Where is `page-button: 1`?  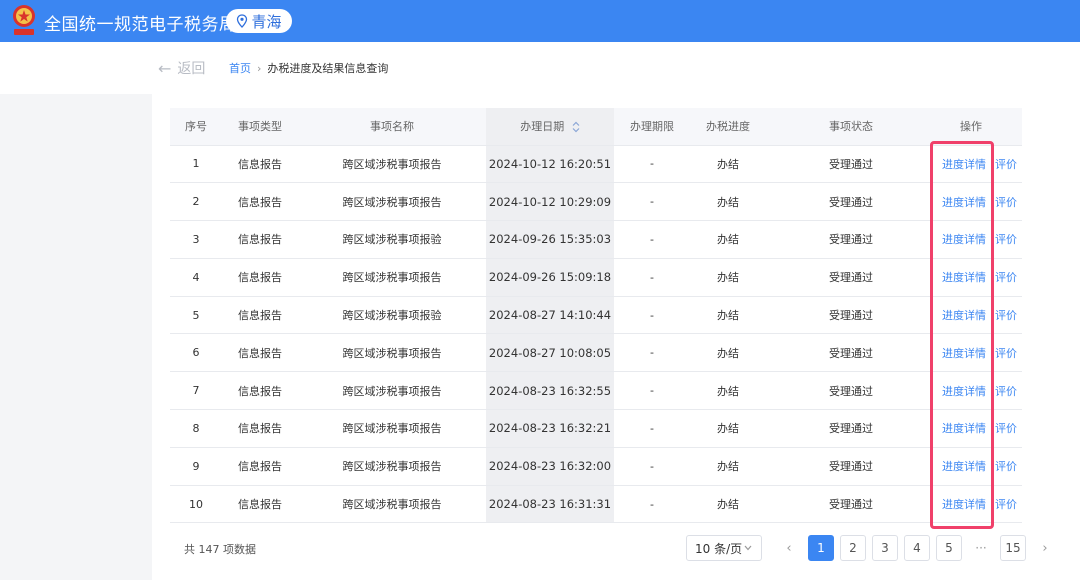 page-button: 1 is located at coordinates (821, 548).